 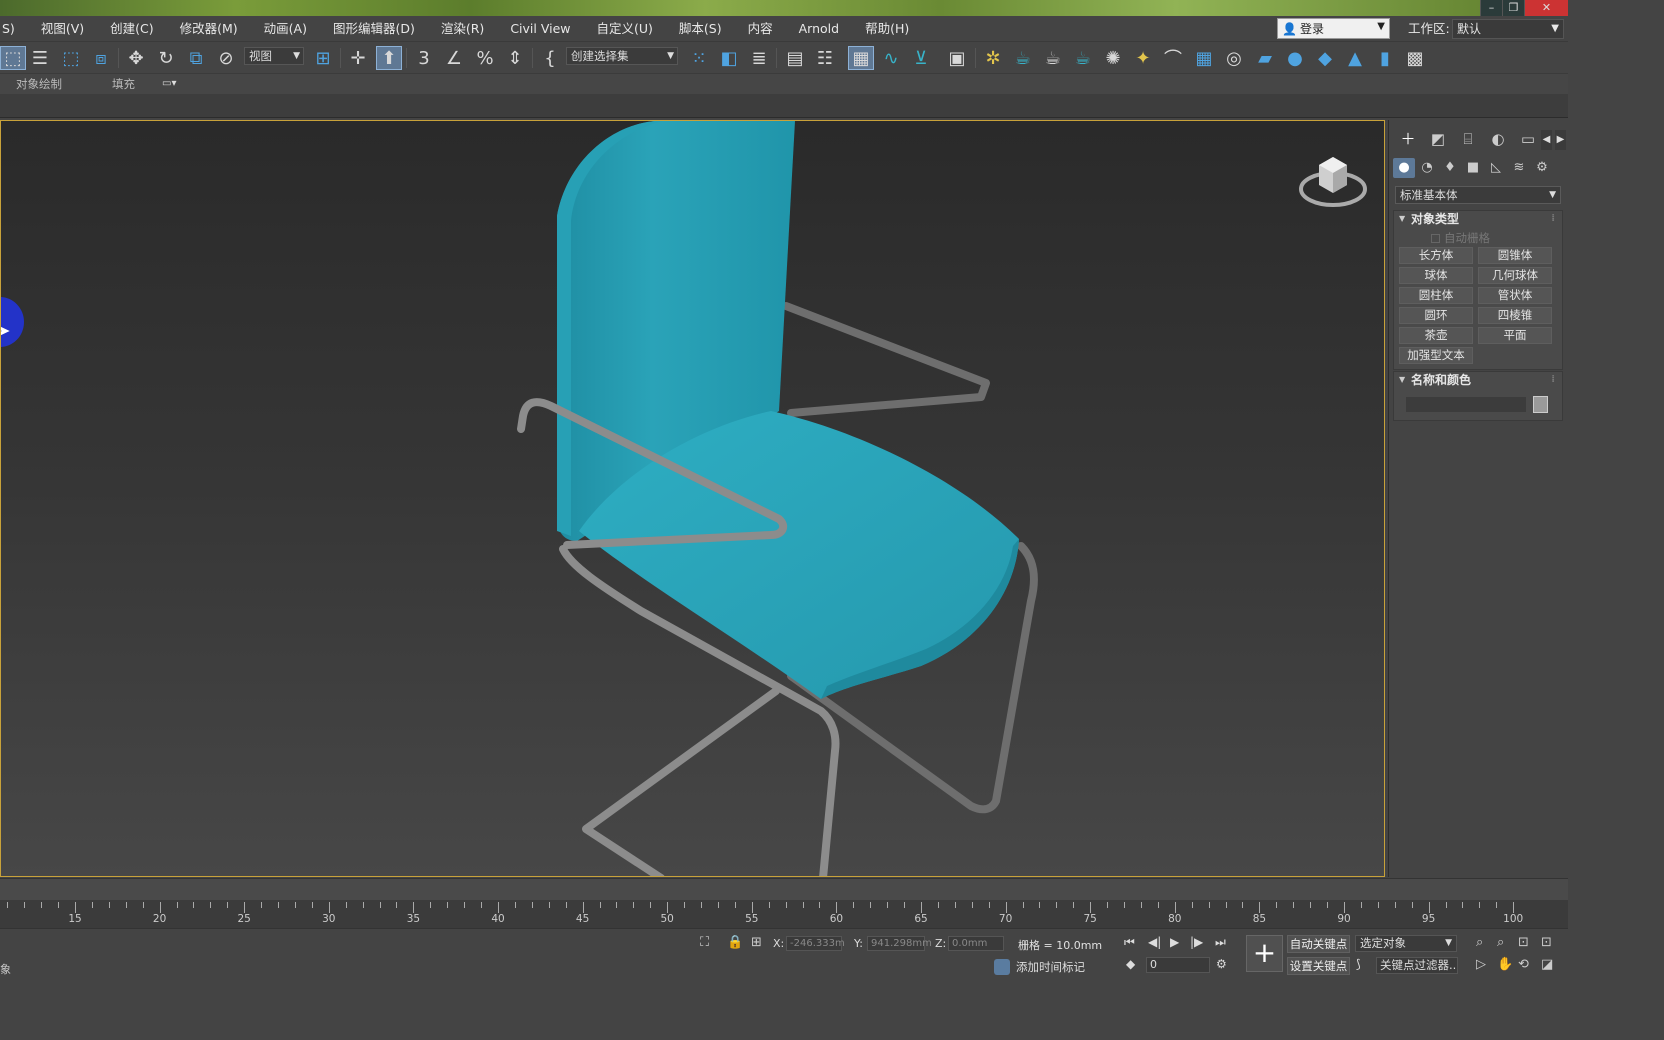 I want to click on select-object-icon: ⬚, so click(x=13, y=58).